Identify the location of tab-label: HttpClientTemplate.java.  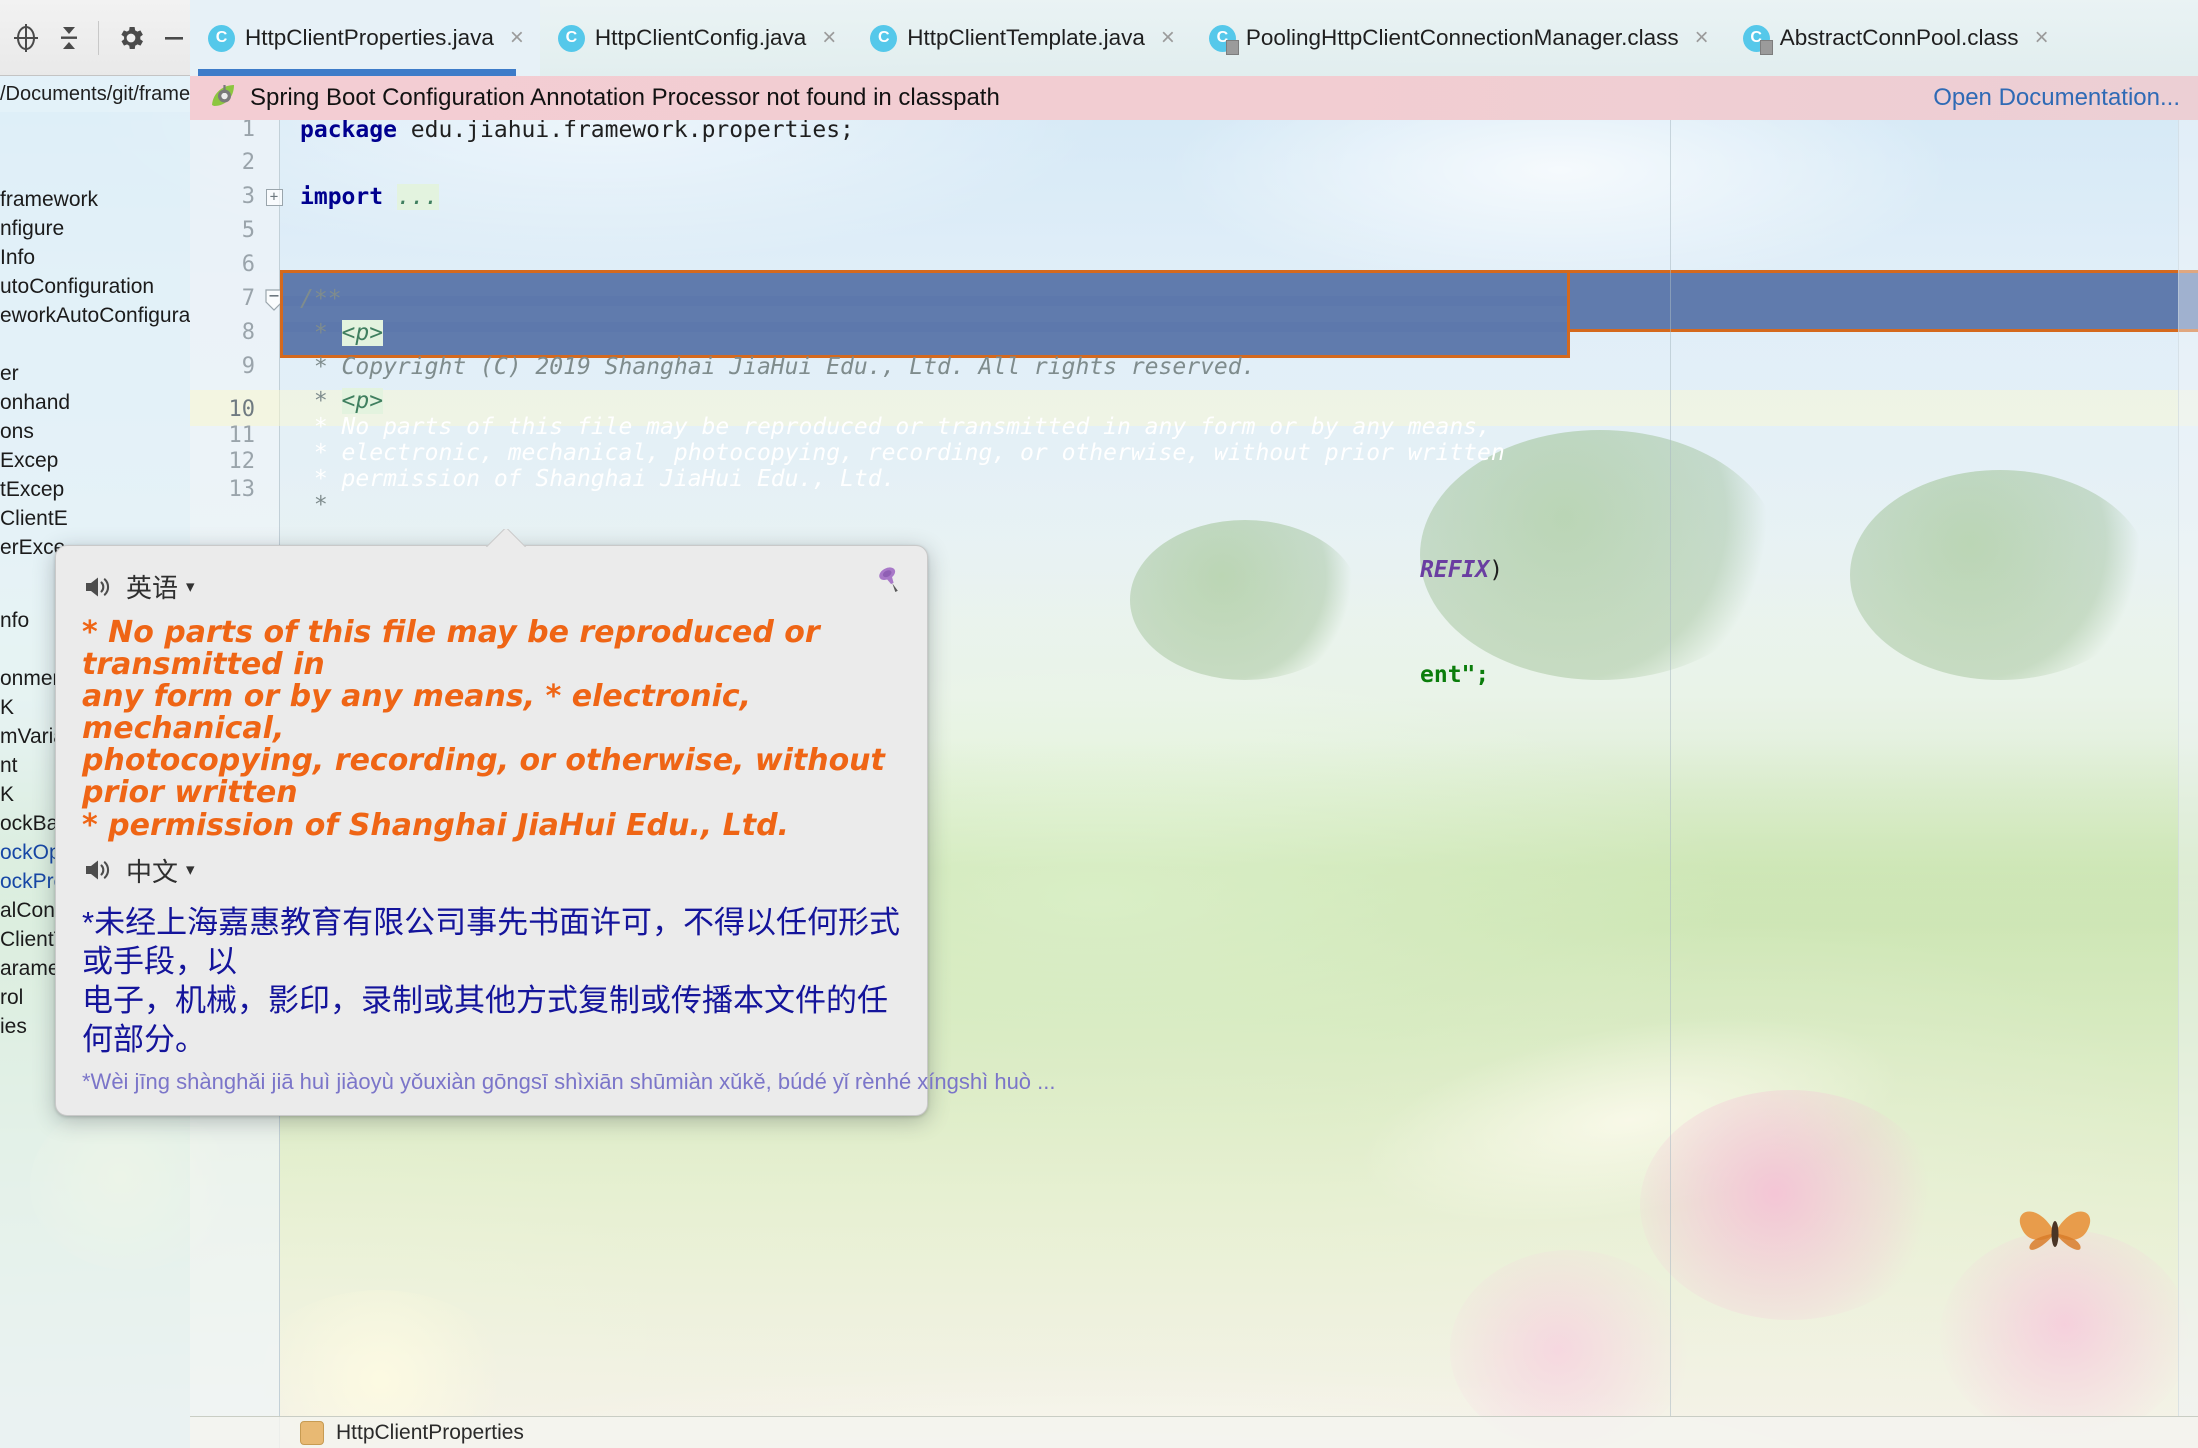
(1026, 37).